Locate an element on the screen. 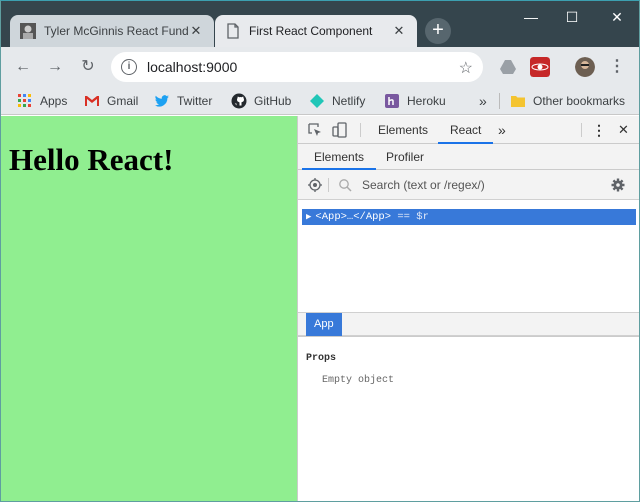 This screenshot has height=502, width=640. reload-icon: ↻ is located at coordinates (88, 67).